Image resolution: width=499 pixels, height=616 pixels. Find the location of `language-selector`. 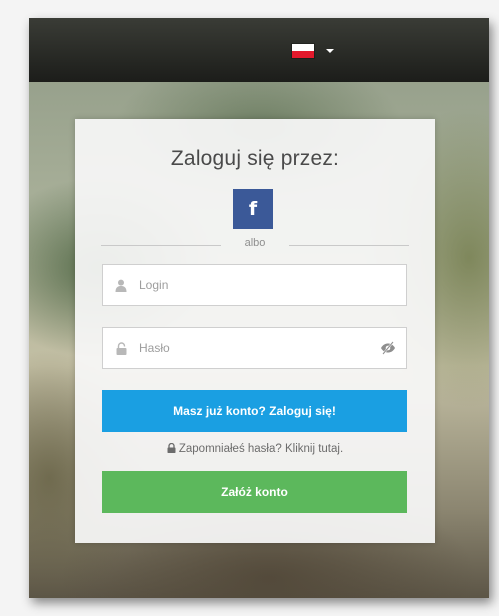

language-selector is located at coordinates (313, 51).